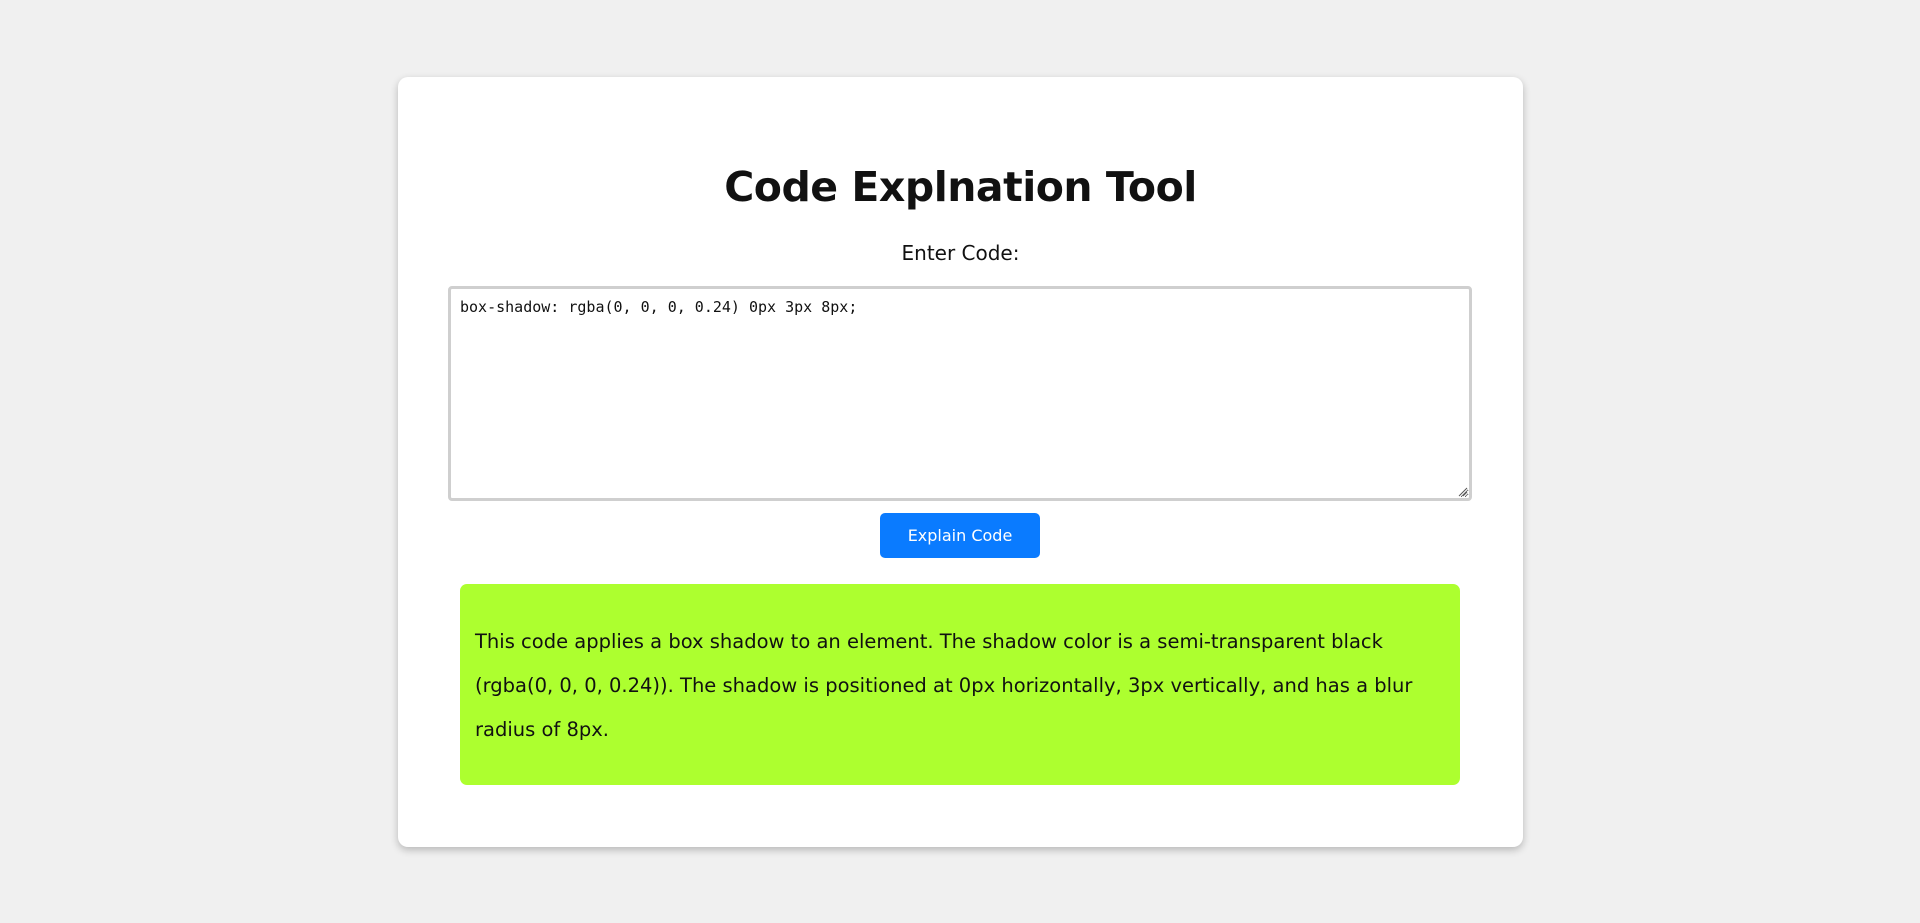 This screenshot has width=1920, height=923. Describe the element at coordinates (960, 535) in the screenshot. I see `explain-code-button: Explain Code` at that location.